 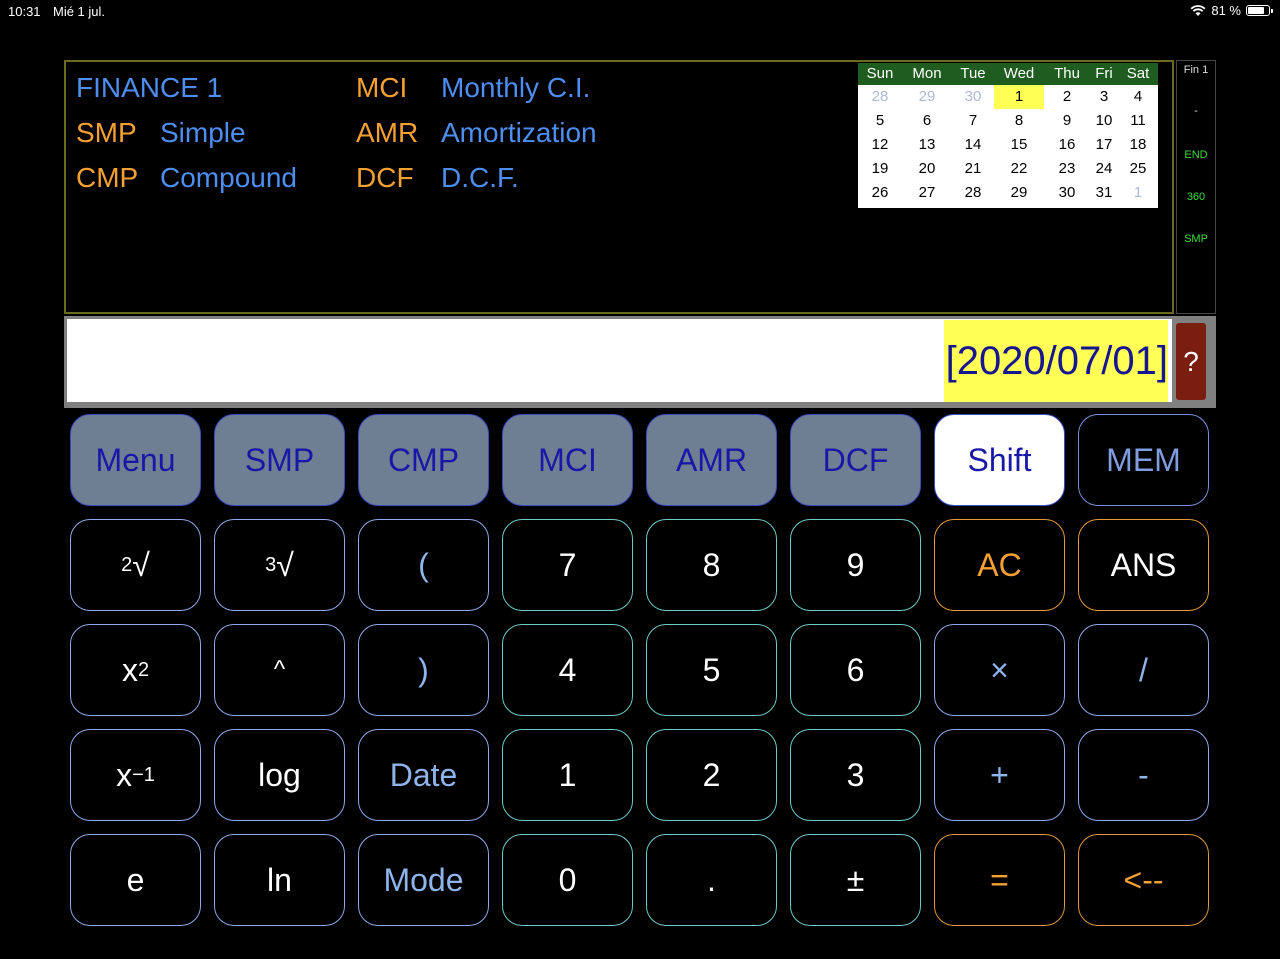 What do you see at coordinates (423, 775) in the screenshot?
I see `date-button: Date` at bounding box center [423, 775].